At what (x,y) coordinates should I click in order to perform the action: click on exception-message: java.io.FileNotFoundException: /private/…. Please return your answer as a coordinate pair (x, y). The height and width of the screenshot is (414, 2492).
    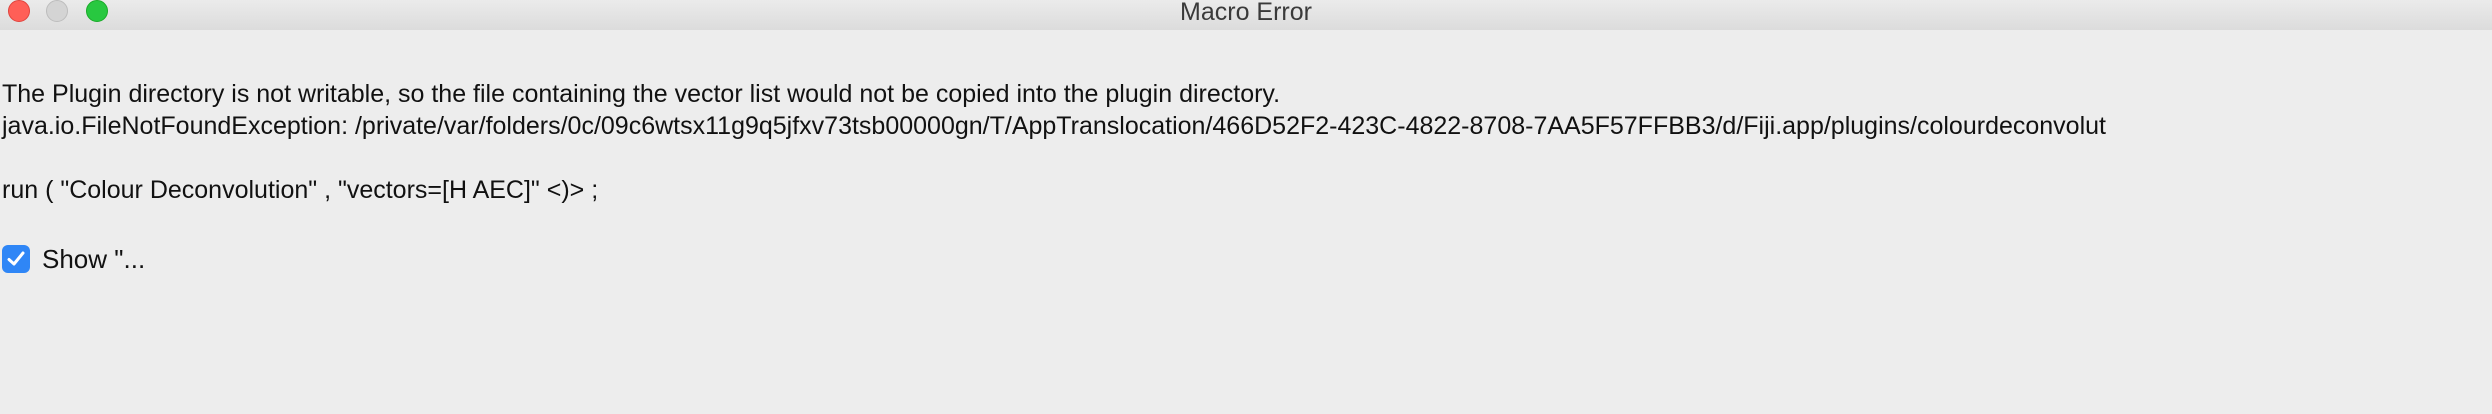
    Looking at the image, I should click on (1054, 126).